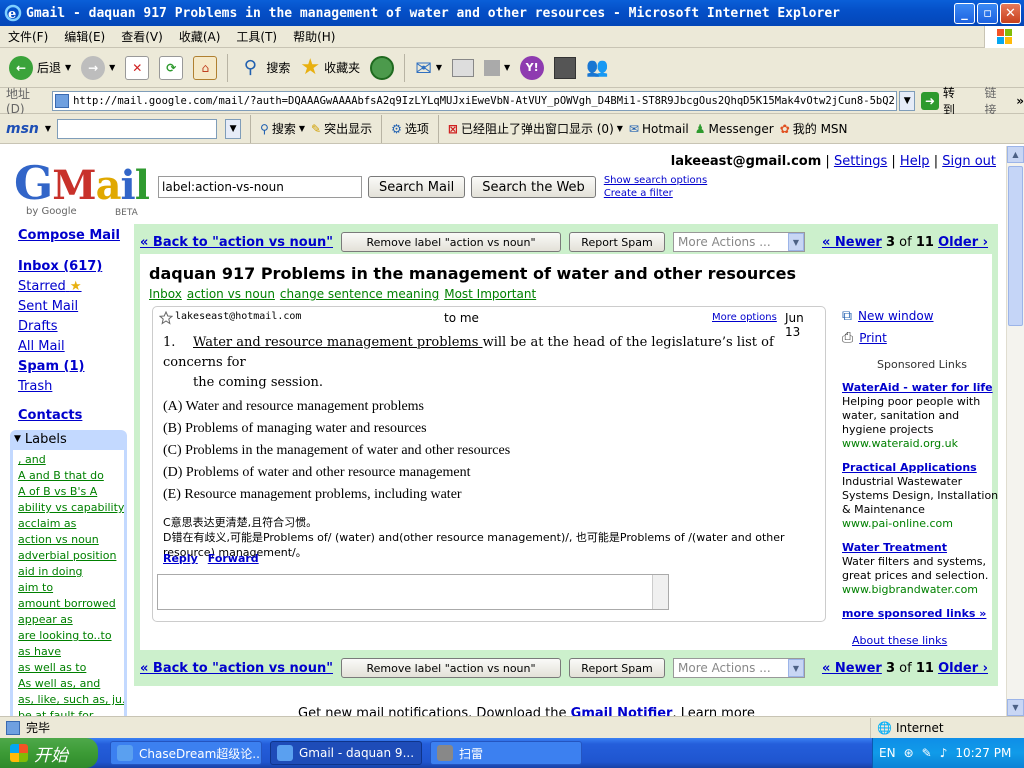 The width and height of the screenshot is (1024, 768). I want to click on settings-link: Settings, so click(860, 161).